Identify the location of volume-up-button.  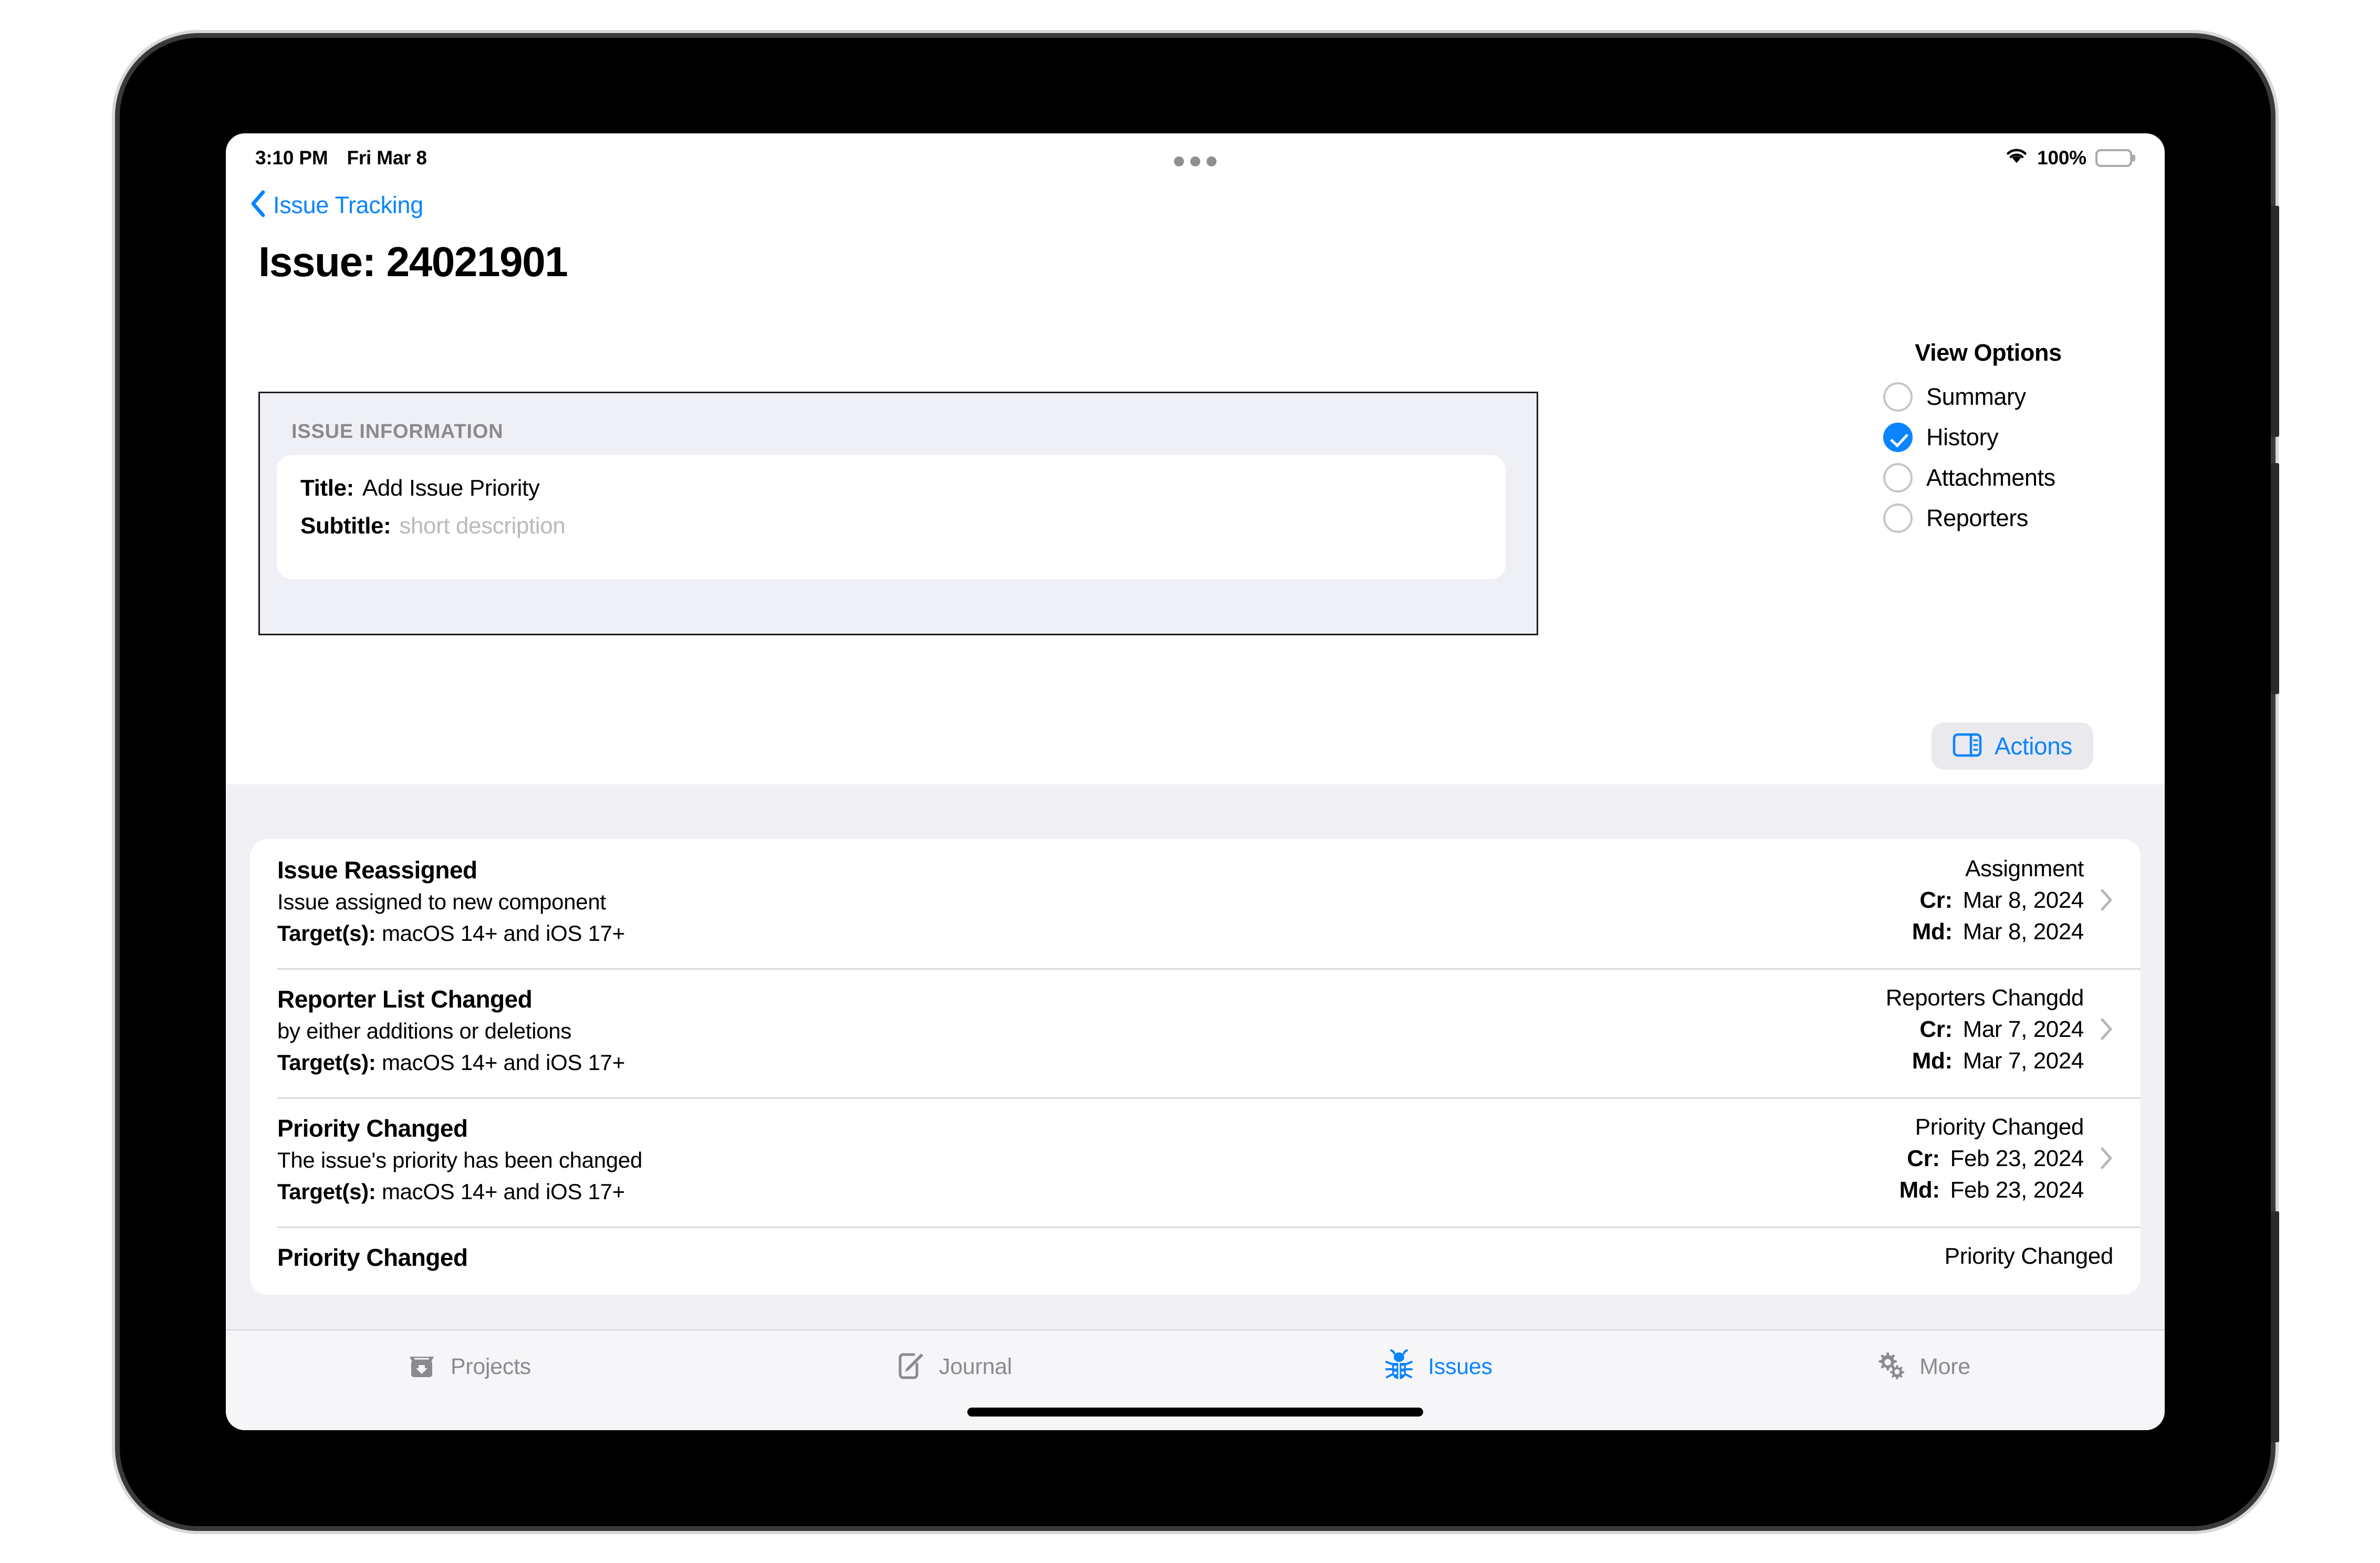
(2275, 321).